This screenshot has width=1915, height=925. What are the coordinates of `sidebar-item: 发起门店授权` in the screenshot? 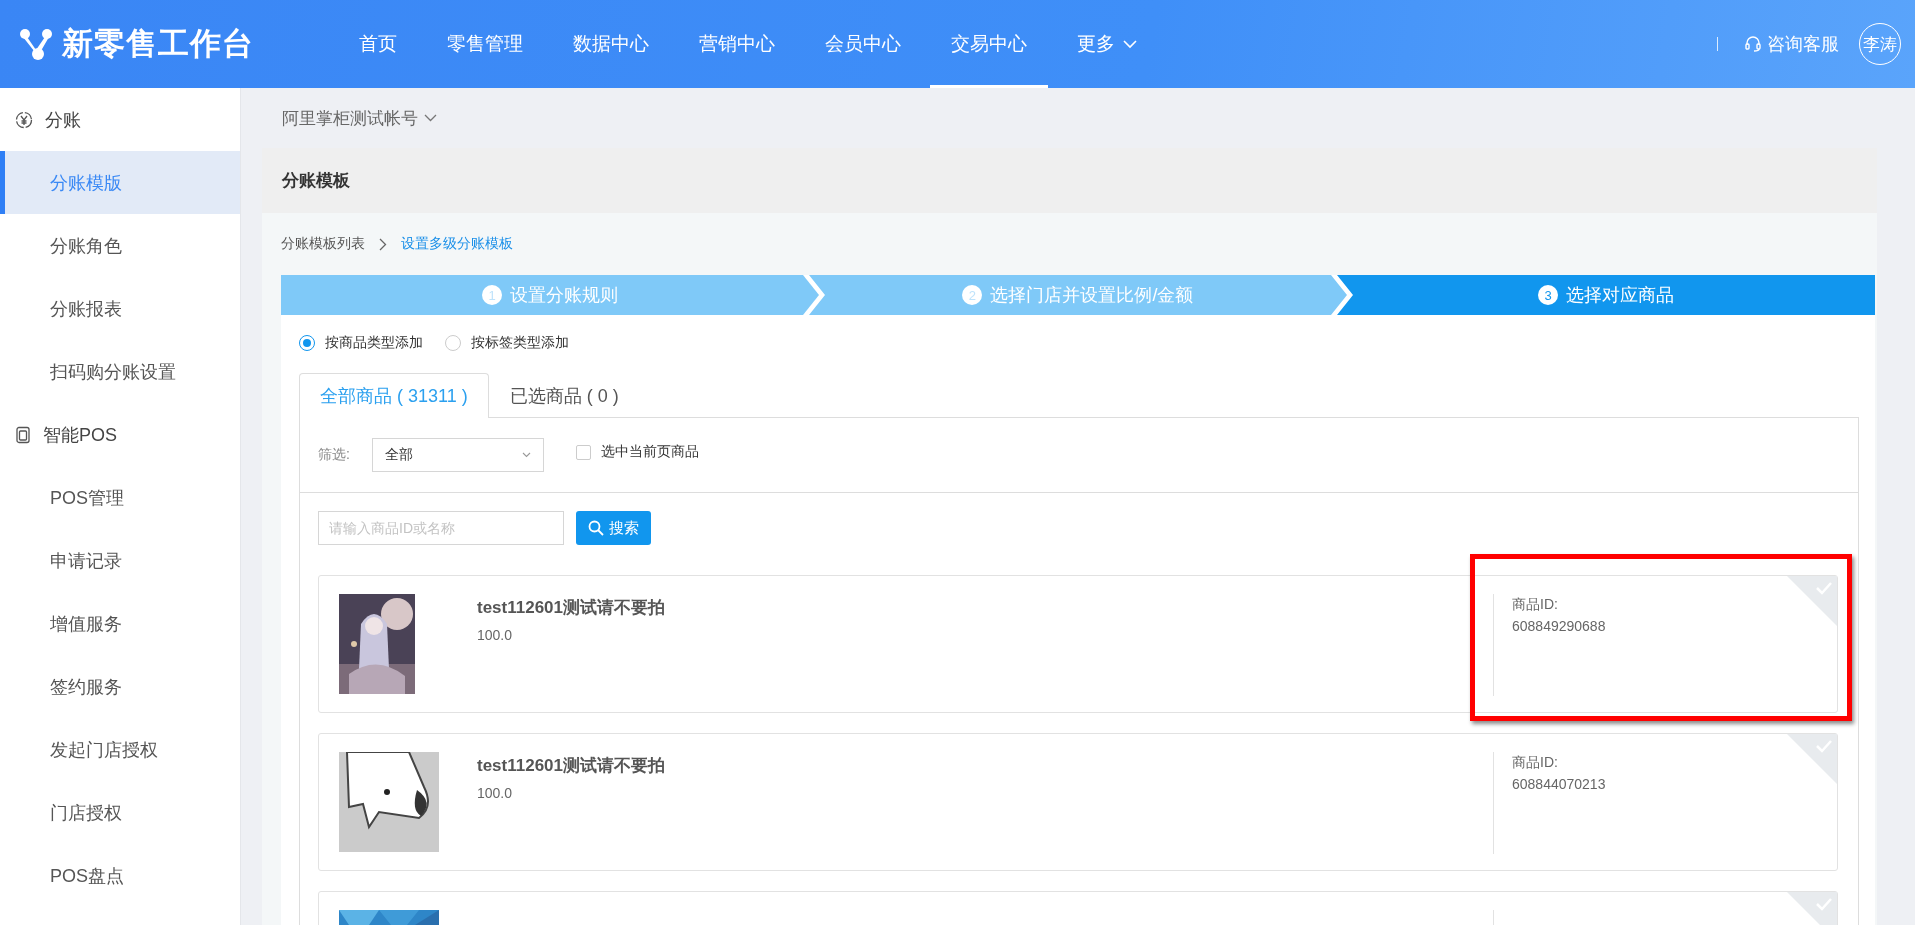 It's located at (120, 749).